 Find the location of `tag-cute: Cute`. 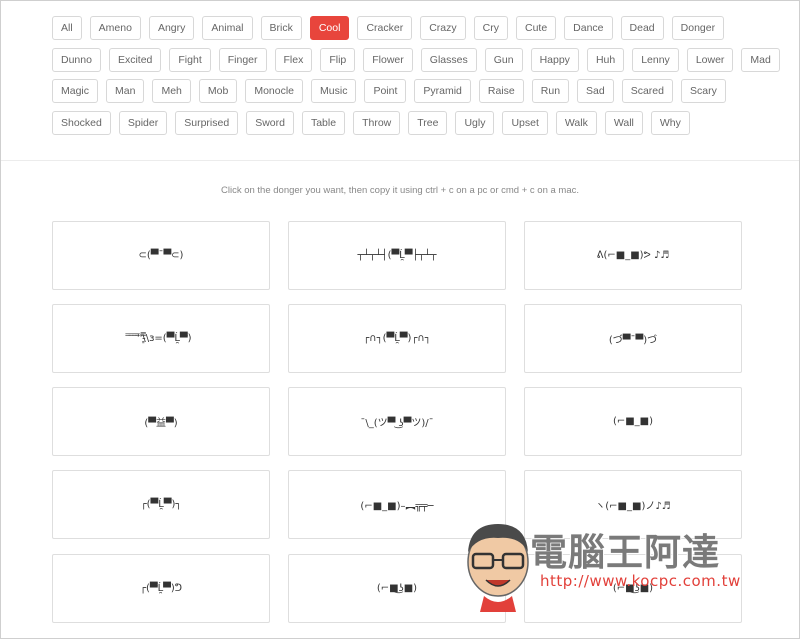

tag-cute: Cute is located at coordinates (536, 28).